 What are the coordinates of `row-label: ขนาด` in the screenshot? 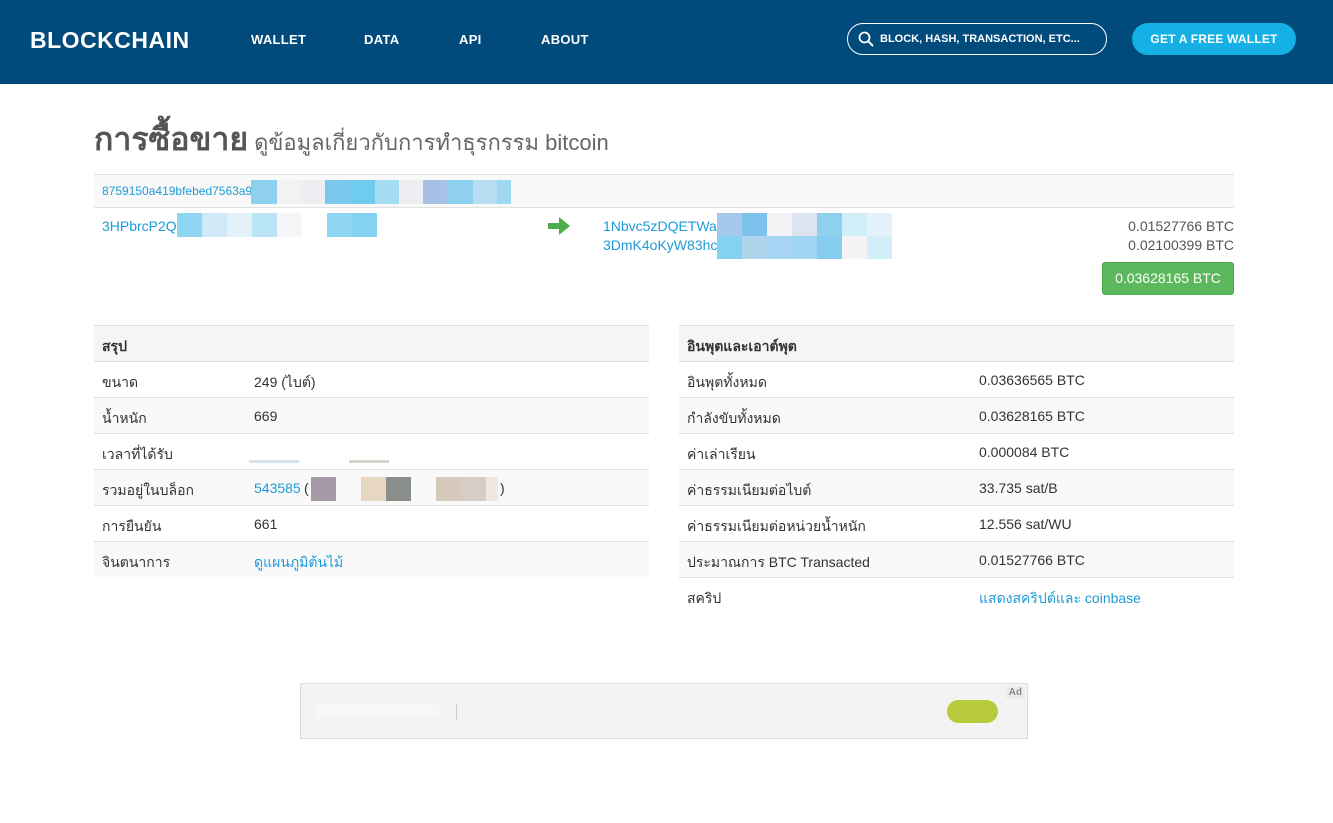 It's located at (120, 382).